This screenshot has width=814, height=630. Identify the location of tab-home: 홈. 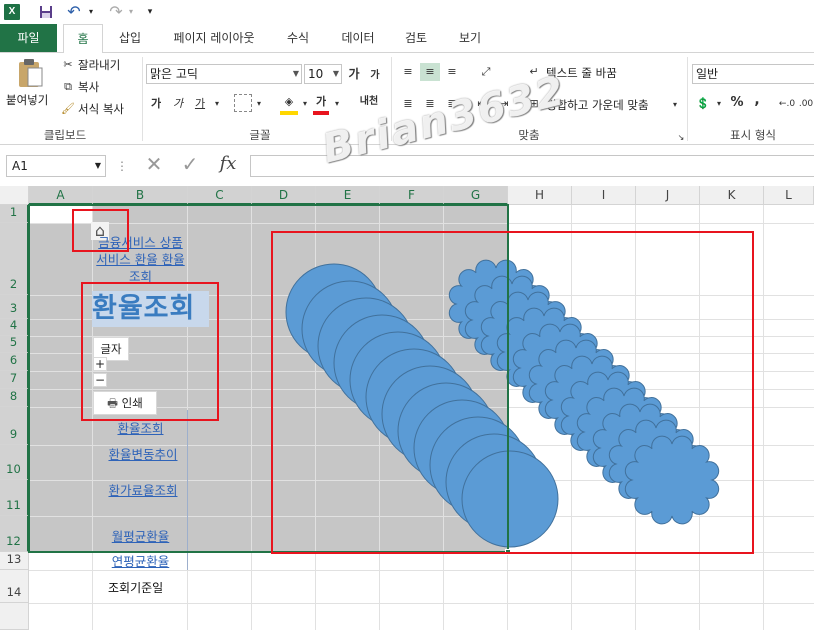
(83, 38).